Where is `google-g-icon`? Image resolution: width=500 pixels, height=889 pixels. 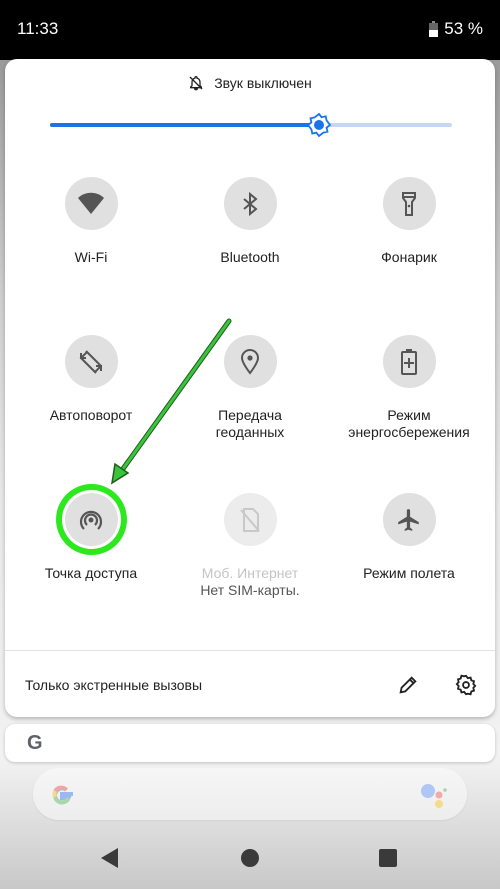
google-g-icon is located at coordinates (62, 795).